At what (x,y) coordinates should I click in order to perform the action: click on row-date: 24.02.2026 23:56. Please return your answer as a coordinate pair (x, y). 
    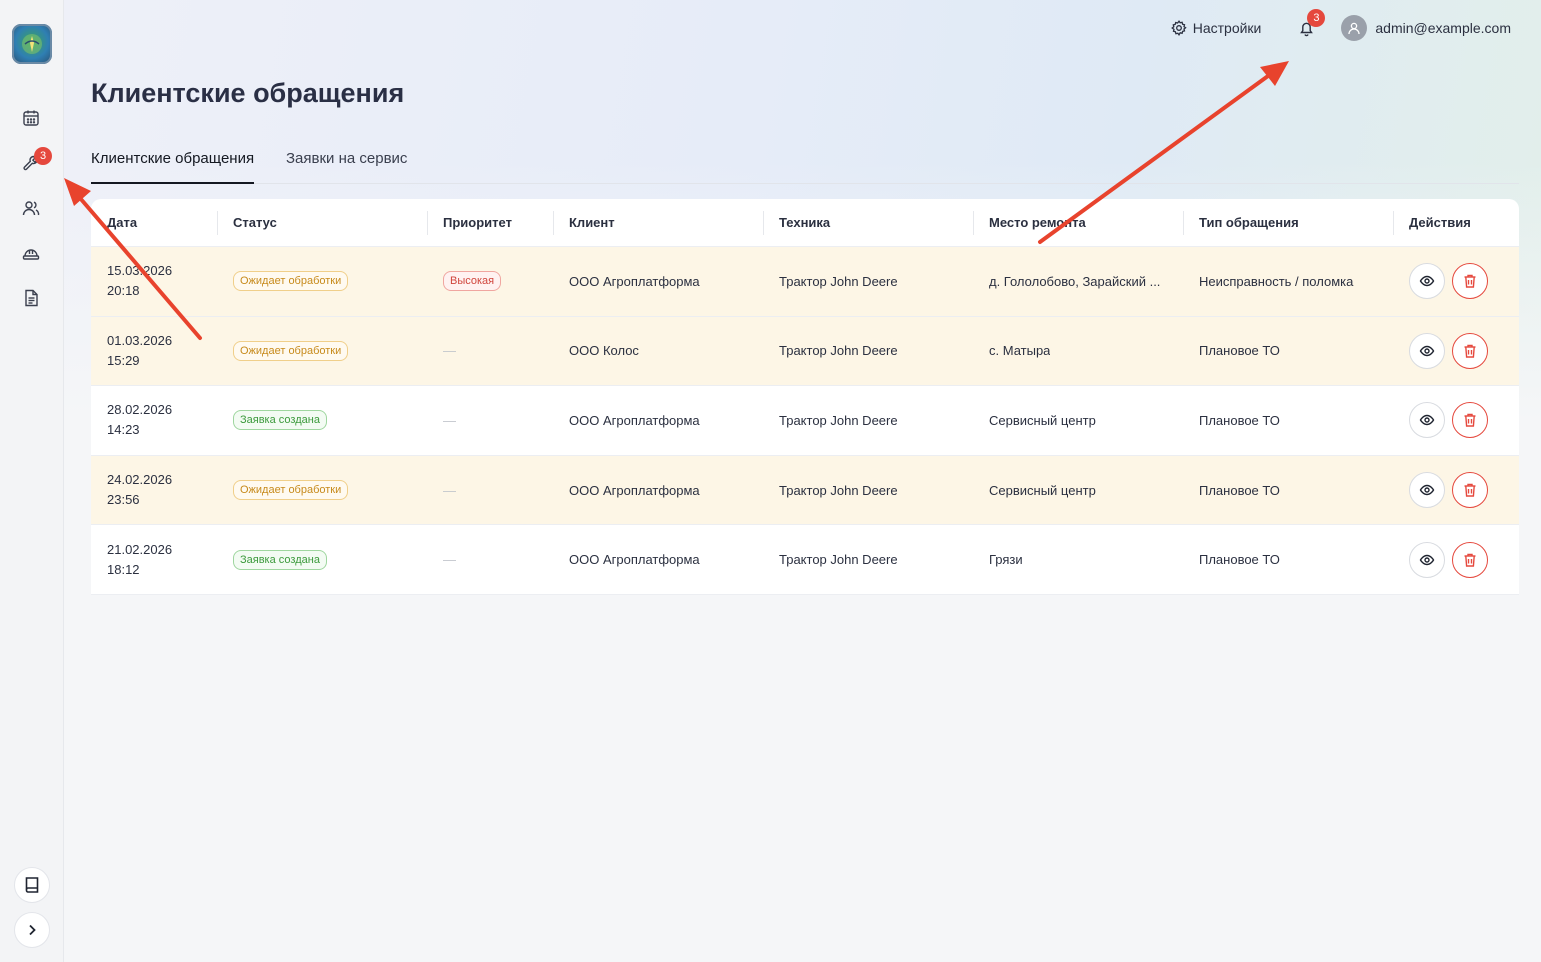
    Looking at the image, I should click on (140, 490).